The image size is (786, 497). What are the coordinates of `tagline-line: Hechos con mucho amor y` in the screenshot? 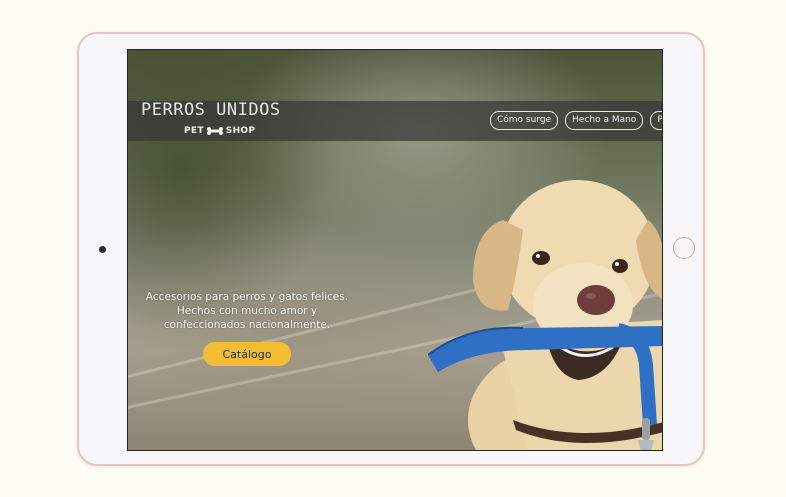 It's located at (247, 311).